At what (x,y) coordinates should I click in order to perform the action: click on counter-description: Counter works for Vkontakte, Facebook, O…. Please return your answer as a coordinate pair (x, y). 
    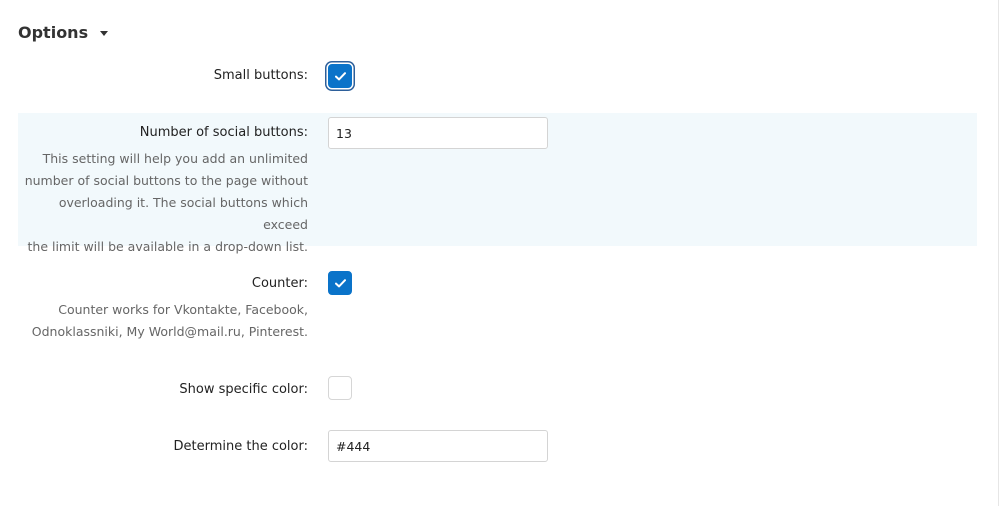
    Looking at the image, I should click on (163, 321).